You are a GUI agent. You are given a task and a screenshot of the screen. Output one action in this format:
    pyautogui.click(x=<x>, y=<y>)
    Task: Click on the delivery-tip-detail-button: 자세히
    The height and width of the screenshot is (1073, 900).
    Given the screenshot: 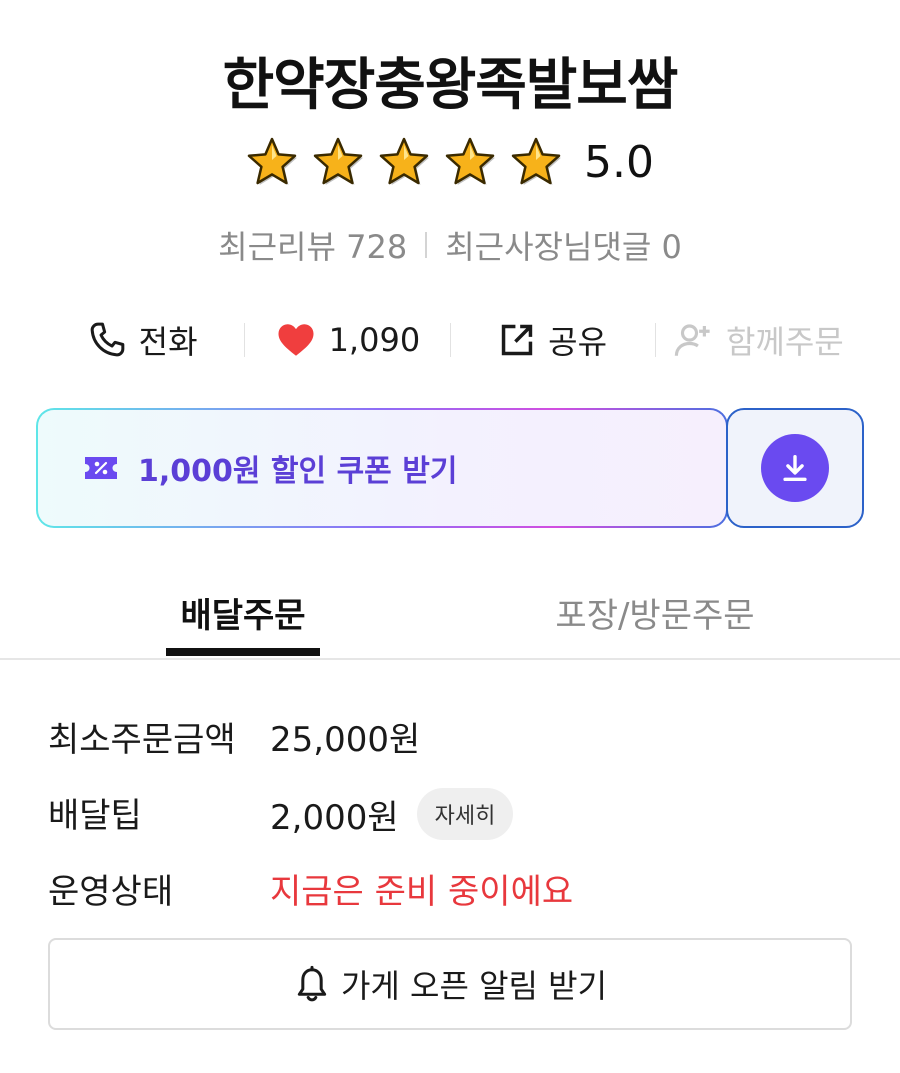 What is the action you would take?
    pyautogui.click(x=465, y=814)
    